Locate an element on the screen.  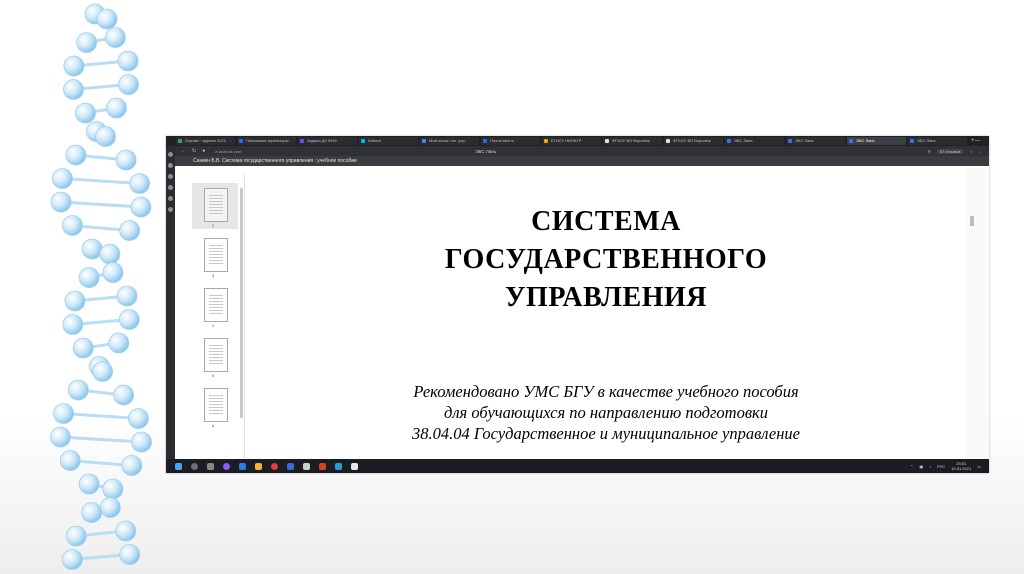
sidebar-profile-icon is located at coordinates (170, 154).